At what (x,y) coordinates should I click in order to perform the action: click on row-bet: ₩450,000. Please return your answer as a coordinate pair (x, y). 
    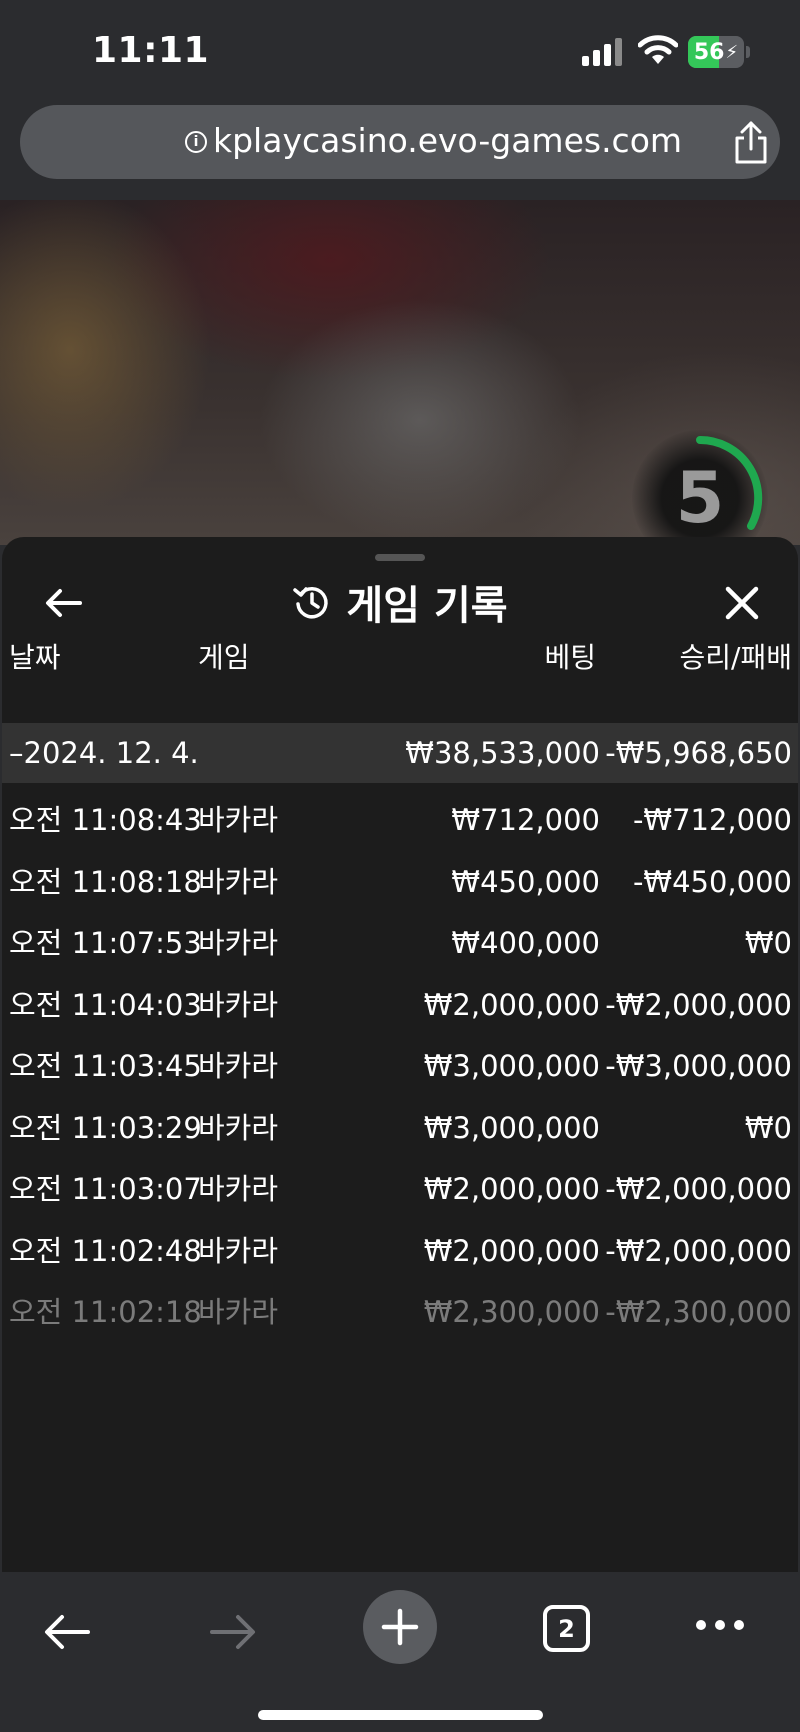
    Looking at the image, I should click on (525, 881).